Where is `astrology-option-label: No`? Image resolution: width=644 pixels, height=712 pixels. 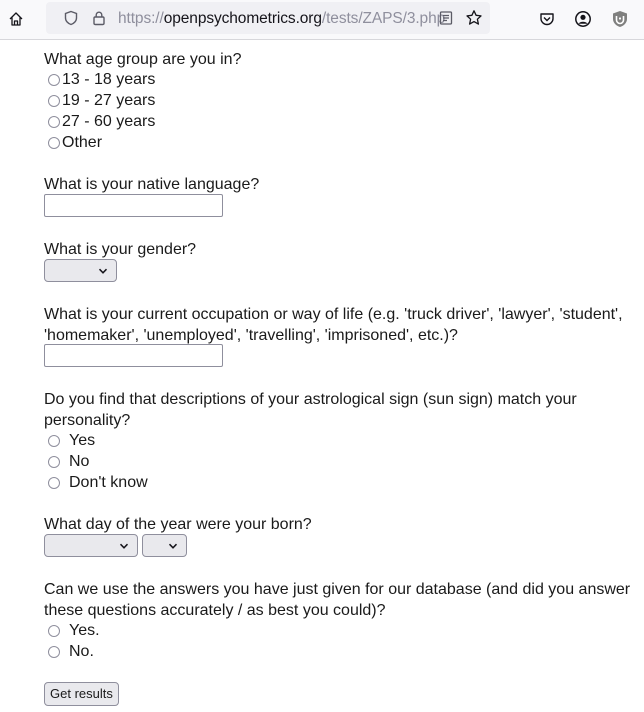 astrology-option-label: No is located at coordinates (79, 461).